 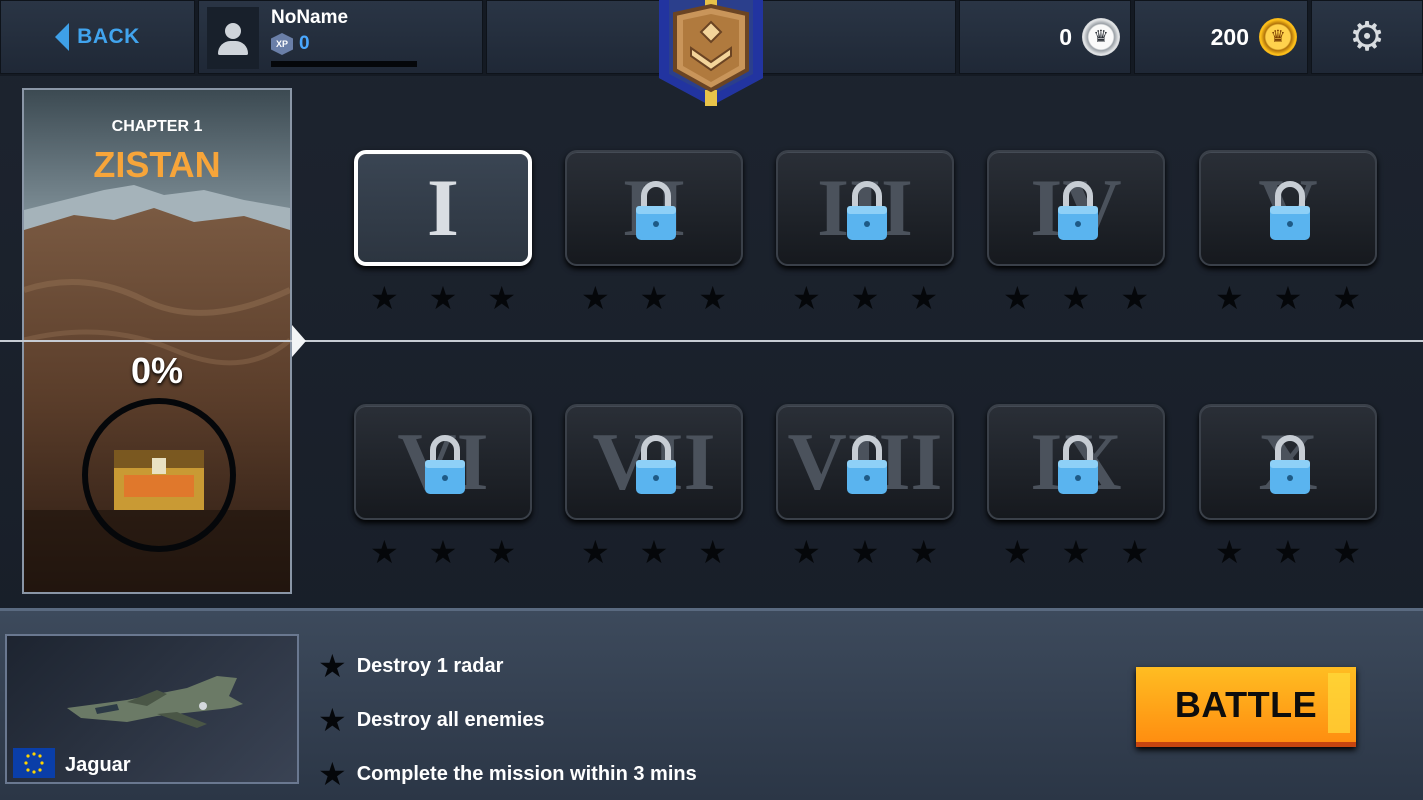 I want to click on player-profile: NoName XP 0, so click(x=340, y=37).